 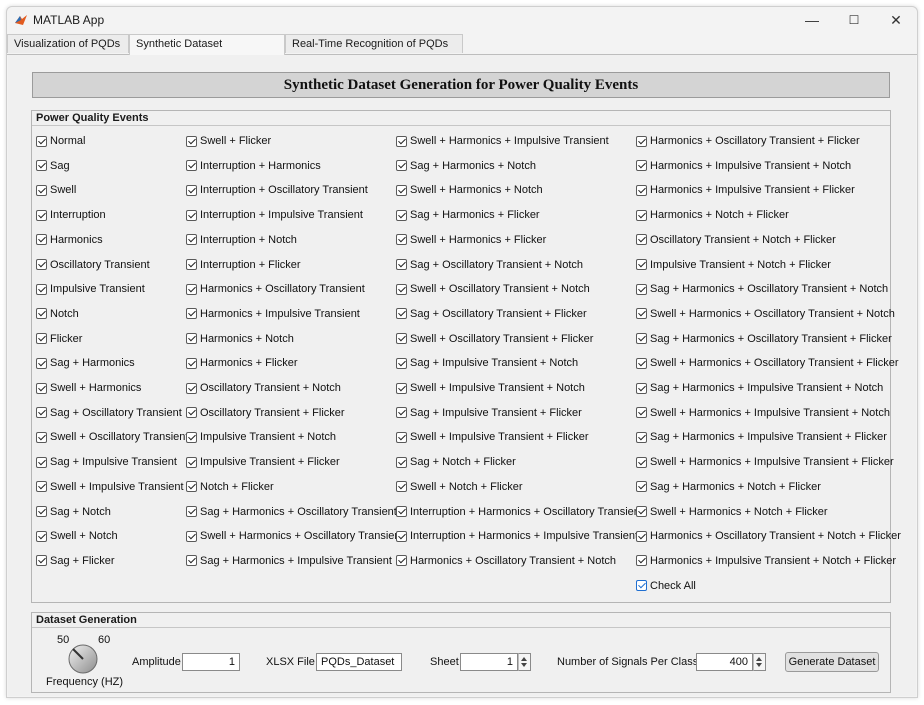 I want to click on event-checkbox: Sag + Harmonics + Impulsive Transient, so click(x=289, y=561).